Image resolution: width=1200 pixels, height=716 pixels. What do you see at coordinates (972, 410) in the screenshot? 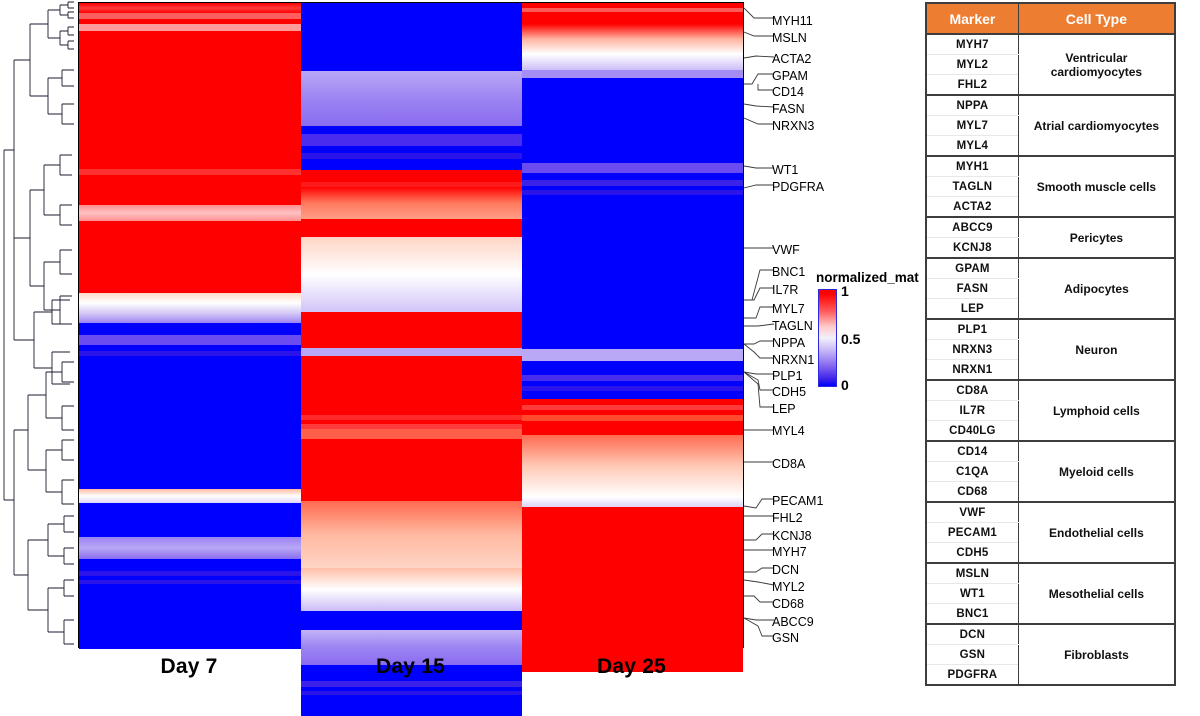
I see `marker-cell: IL7R` at bounding box center [972, 410].